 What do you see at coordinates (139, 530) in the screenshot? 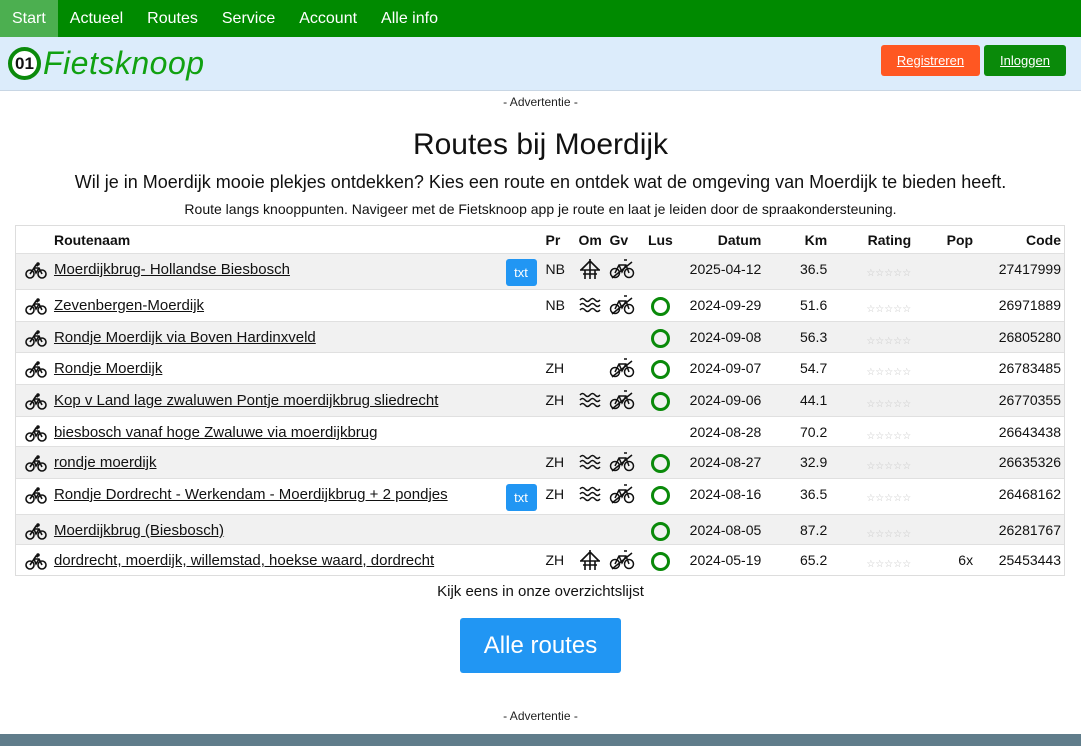
I see `route-name-link: Moerdijkbrug (Biesbosch)` at bounding box center [139, 530].